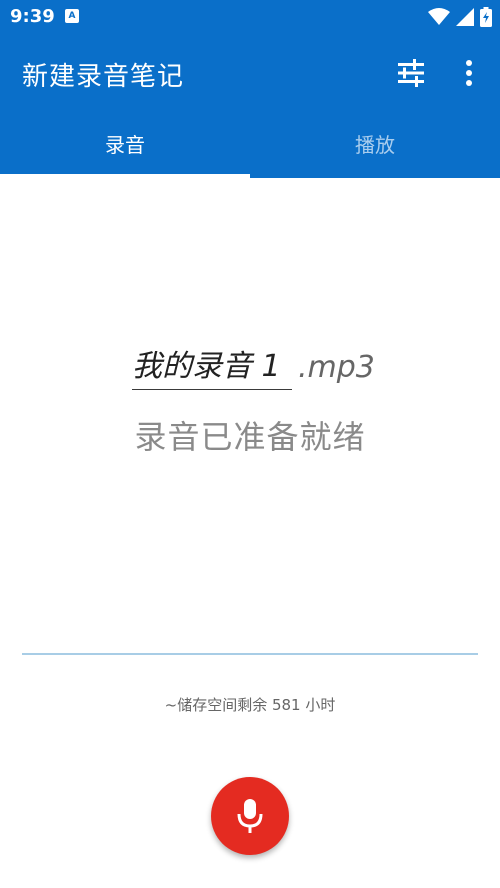 The height and width of the screenshot is (888, 500). Describe the element at coordinates (125, 176) in the screenshot. I see `tab-indicator` at that location.